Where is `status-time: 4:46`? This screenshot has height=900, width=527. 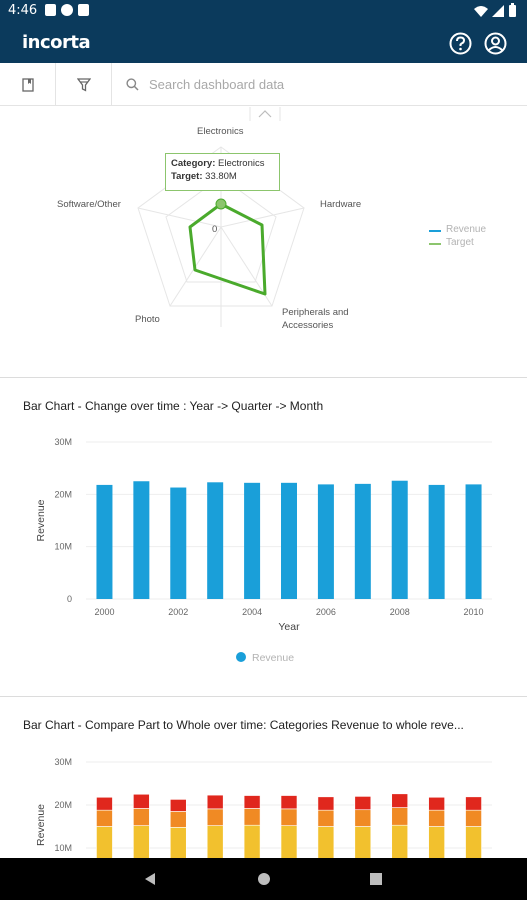 status-time: 4:46 is located at coordinates (23, 10).